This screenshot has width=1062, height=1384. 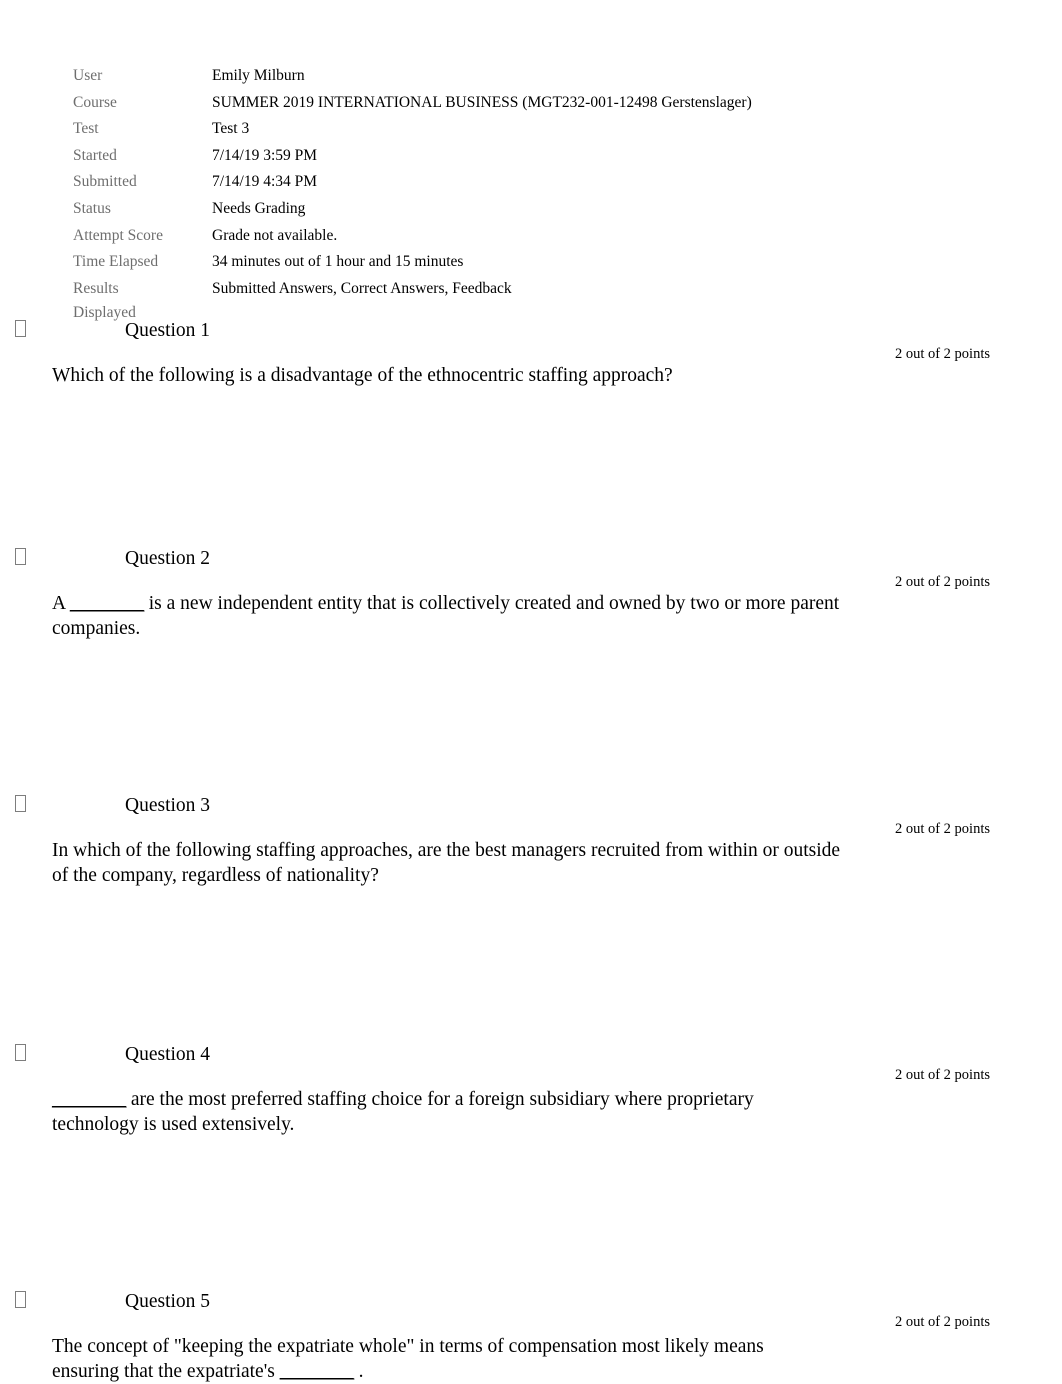 I want to click on status-badge: Needs Grading, so click(x=259, y=208).